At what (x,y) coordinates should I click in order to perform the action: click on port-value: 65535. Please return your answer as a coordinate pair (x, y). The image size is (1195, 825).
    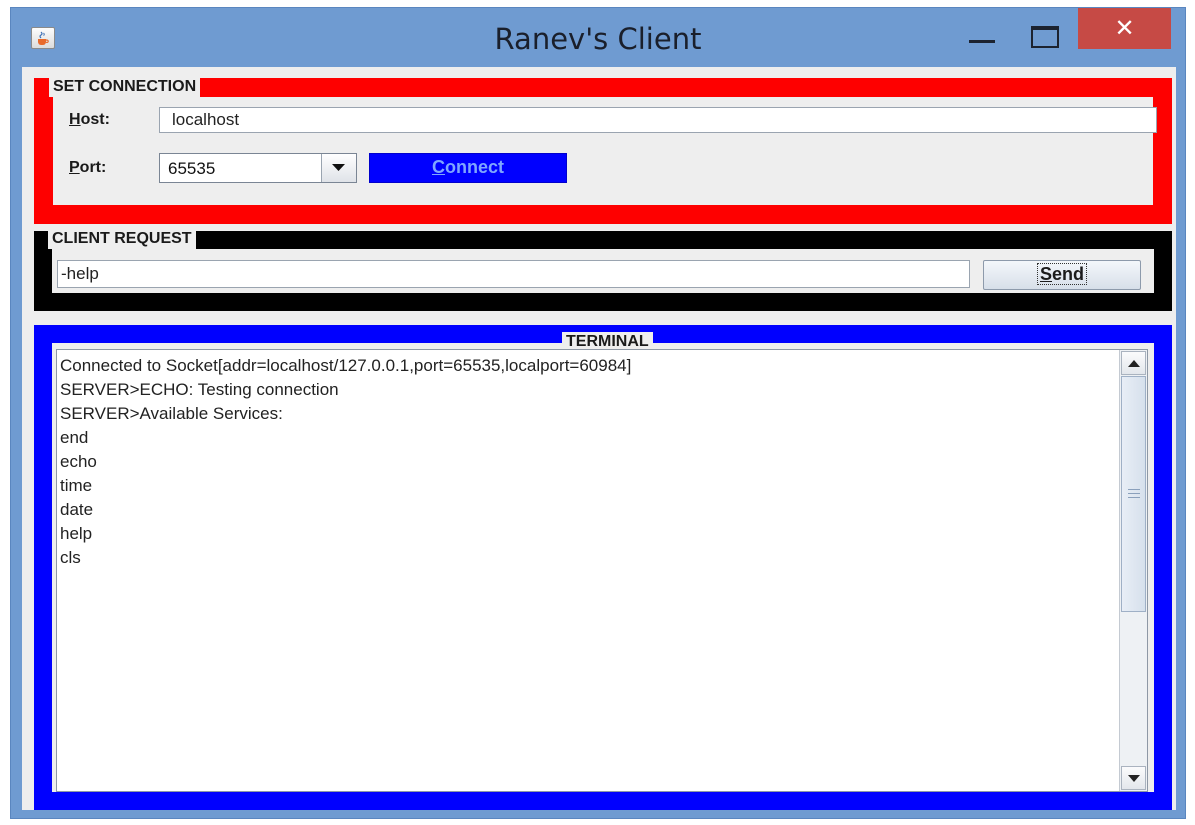
    Looking at the image, I should click on (192, 168).